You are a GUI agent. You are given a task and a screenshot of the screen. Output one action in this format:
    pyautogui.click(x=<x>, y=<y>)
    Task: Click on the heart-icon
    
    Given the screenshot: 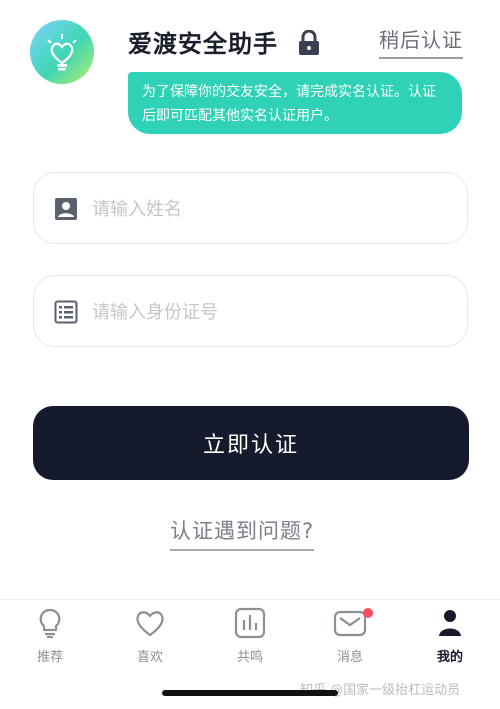 What is the action you would take?
    pyautogui.click(x=150, y=624)
    